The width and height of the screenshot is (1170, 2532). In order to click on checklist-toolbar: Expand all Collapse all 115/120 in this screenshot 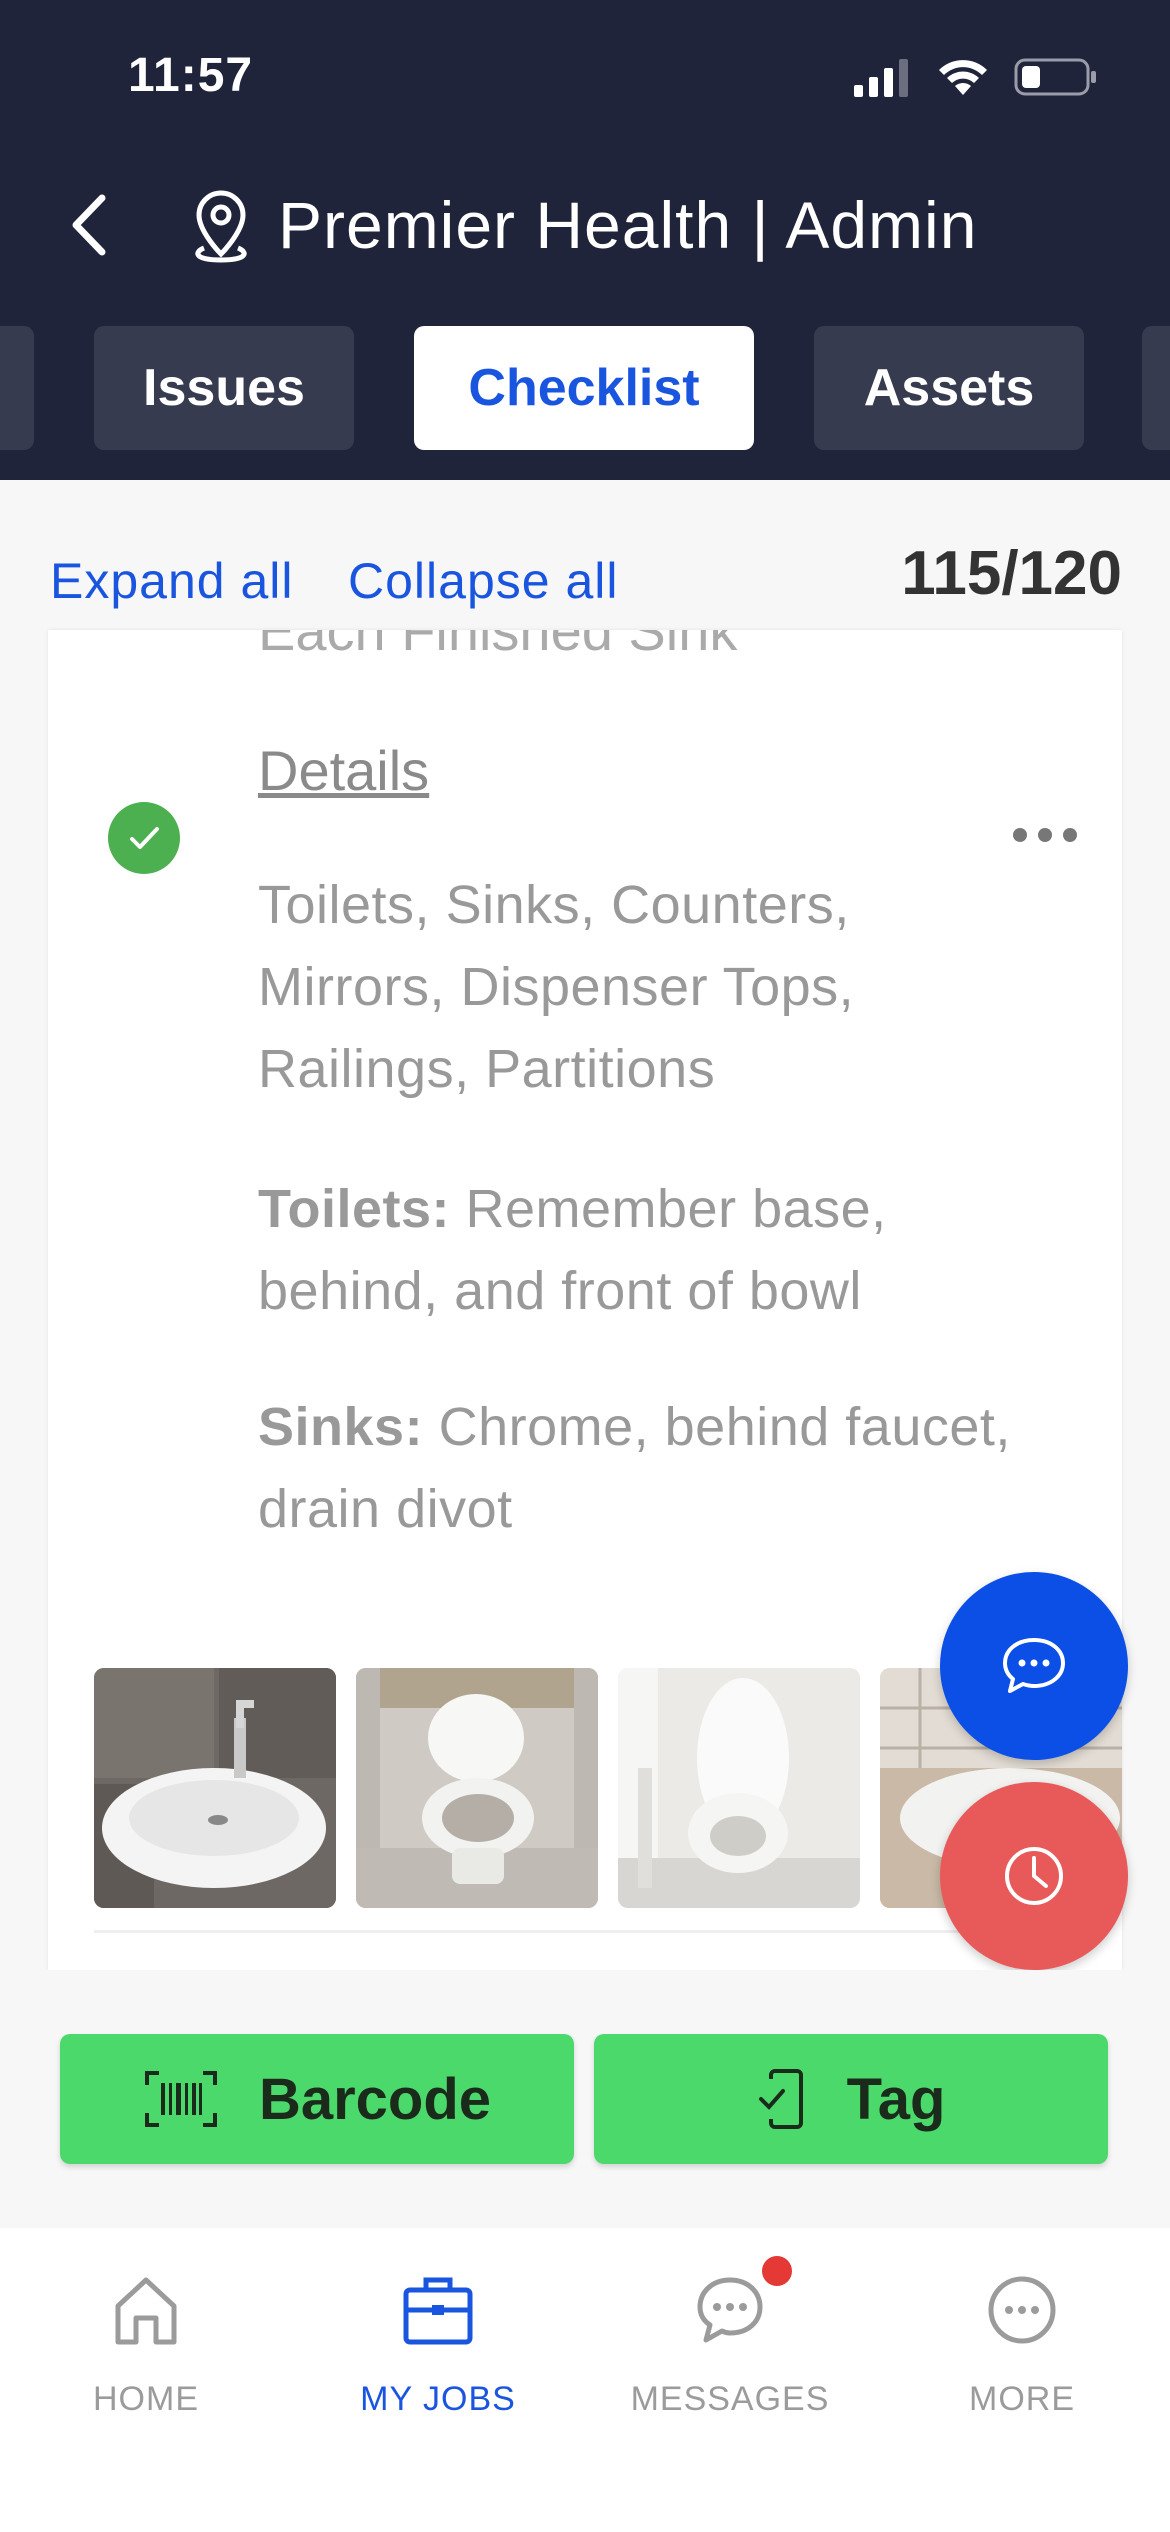, I will do `click(585, 555)`.